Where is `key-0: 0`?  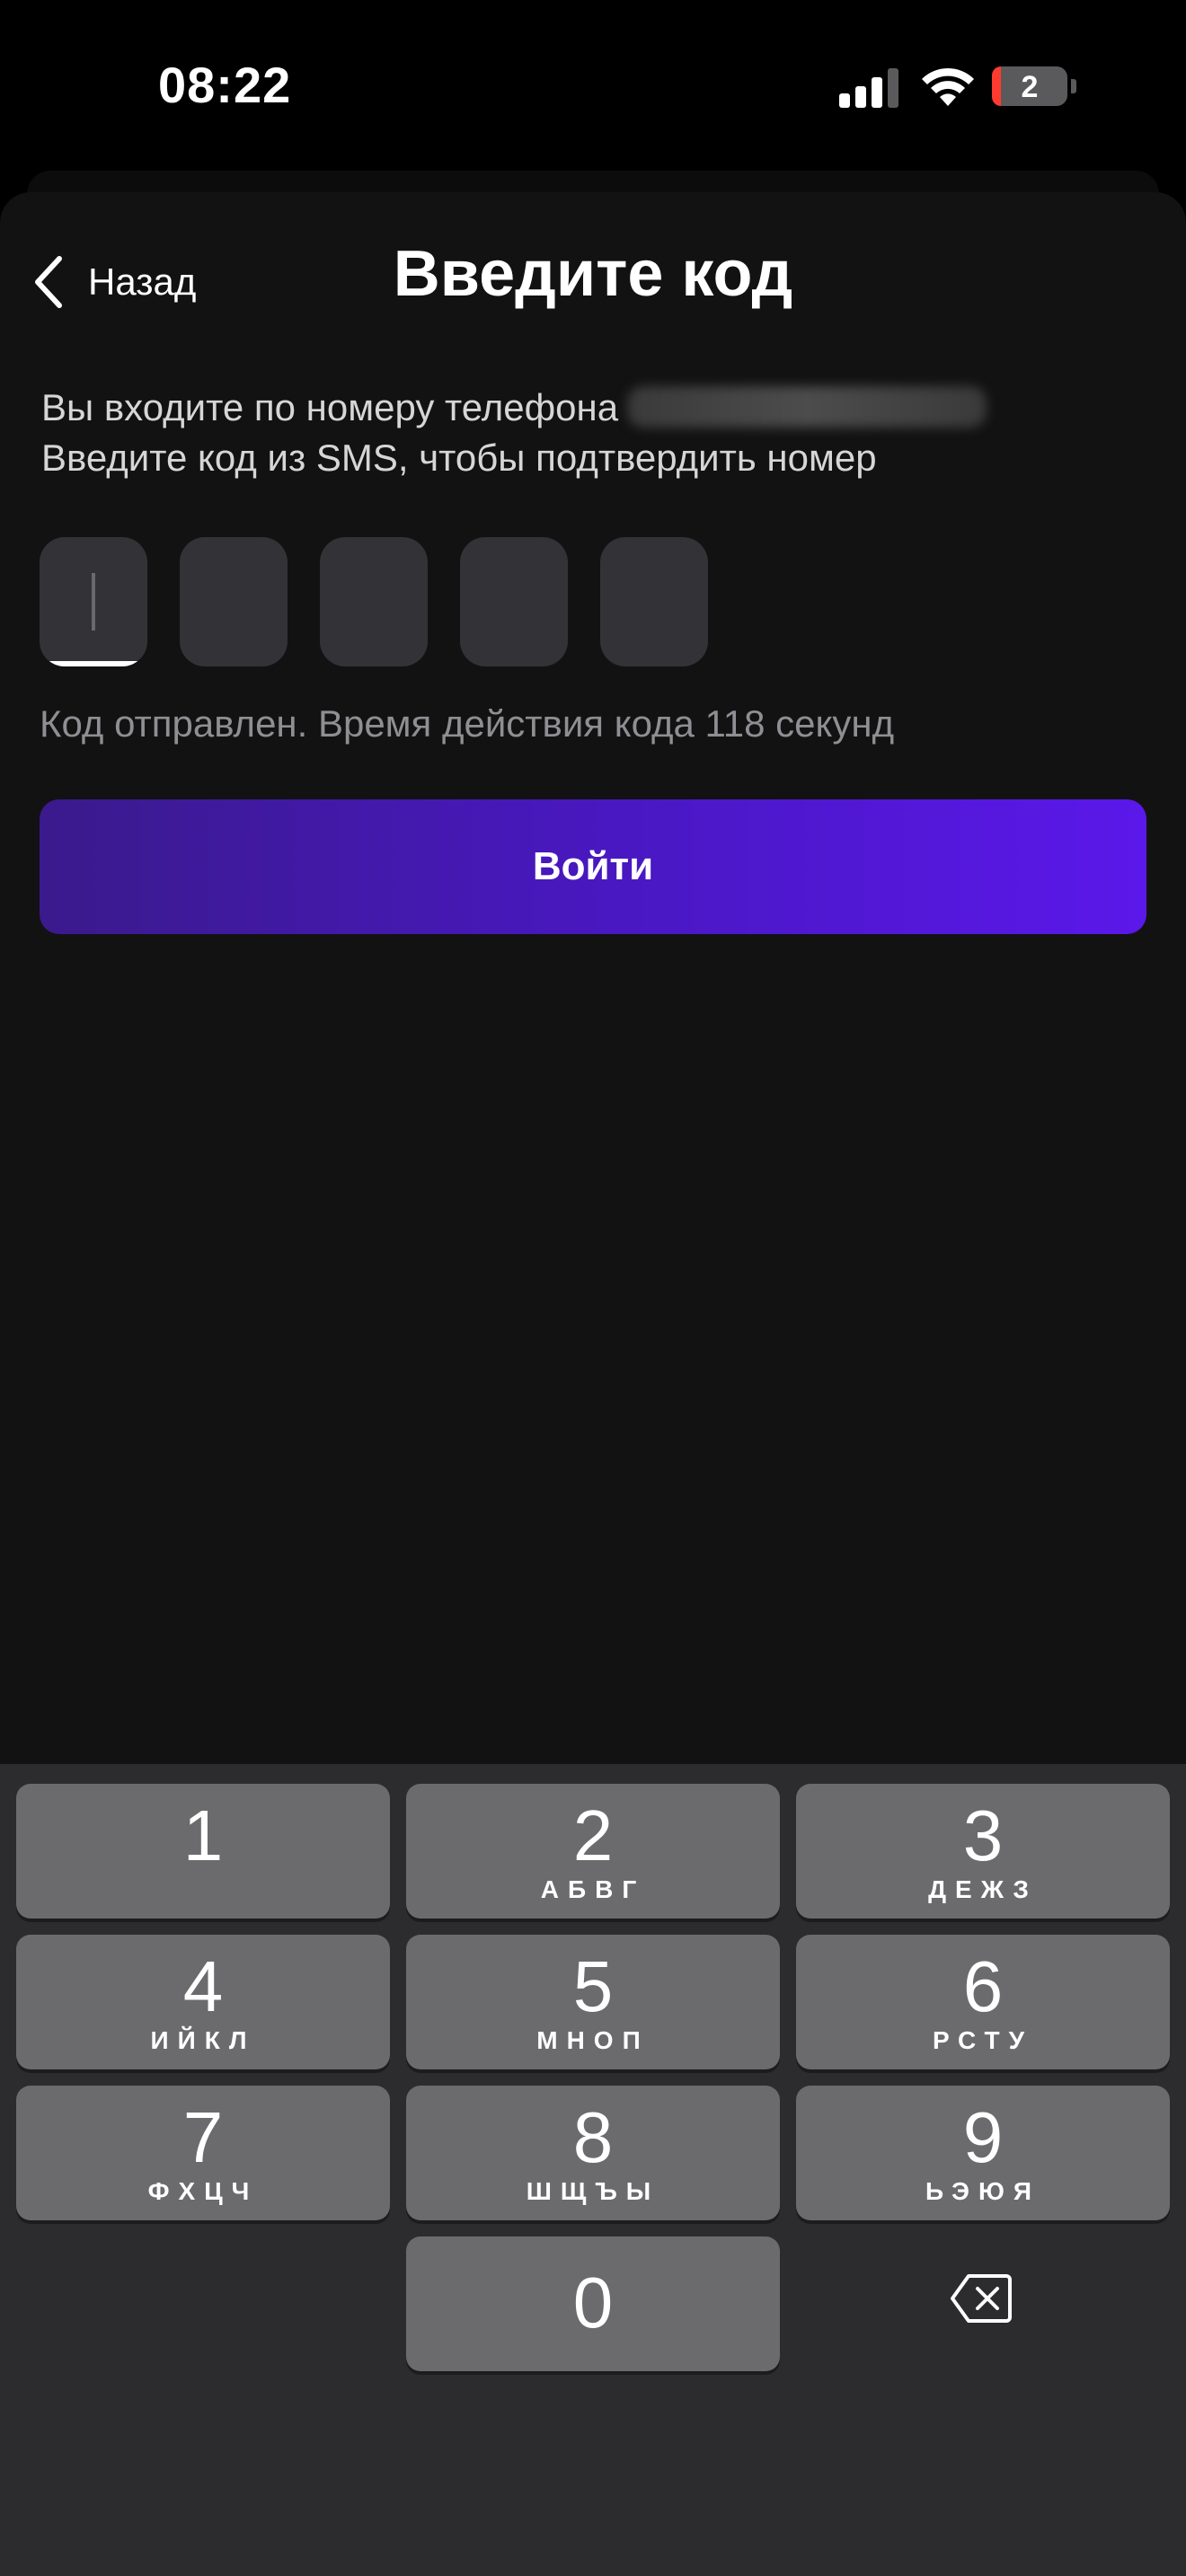
key-0: 0 is located at coordinates (593, 2303).